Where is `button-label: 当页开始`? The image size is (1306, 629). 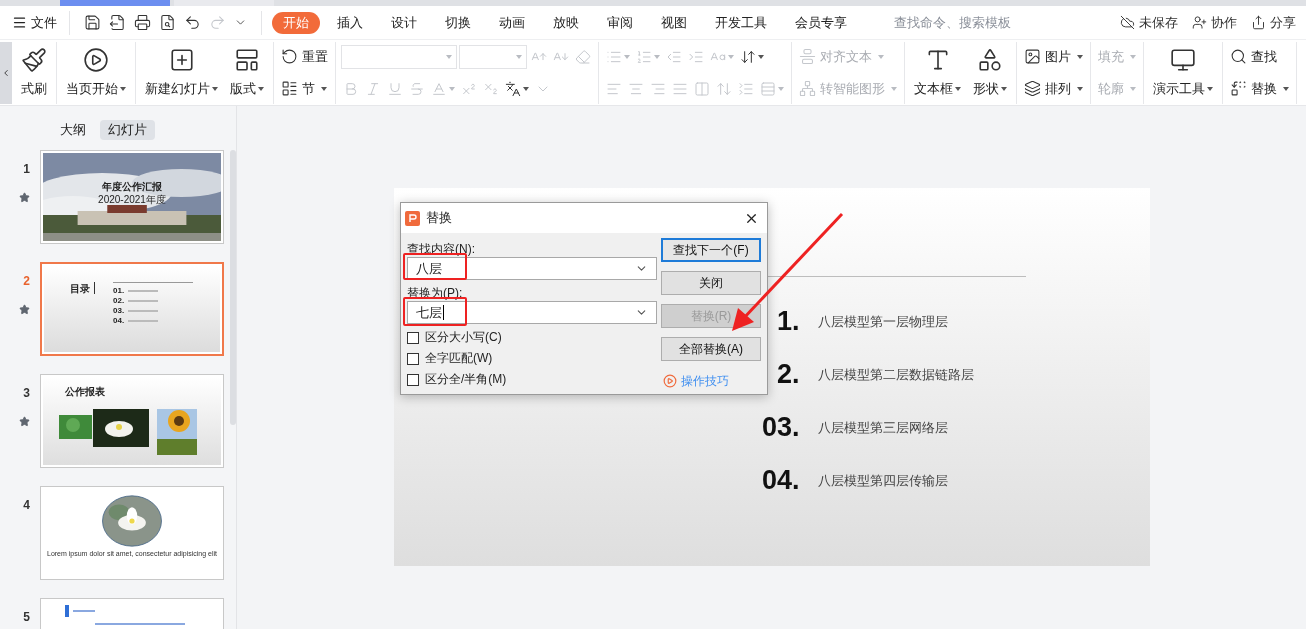
button-label: 当页开始 is located at coordinates (92, 88).